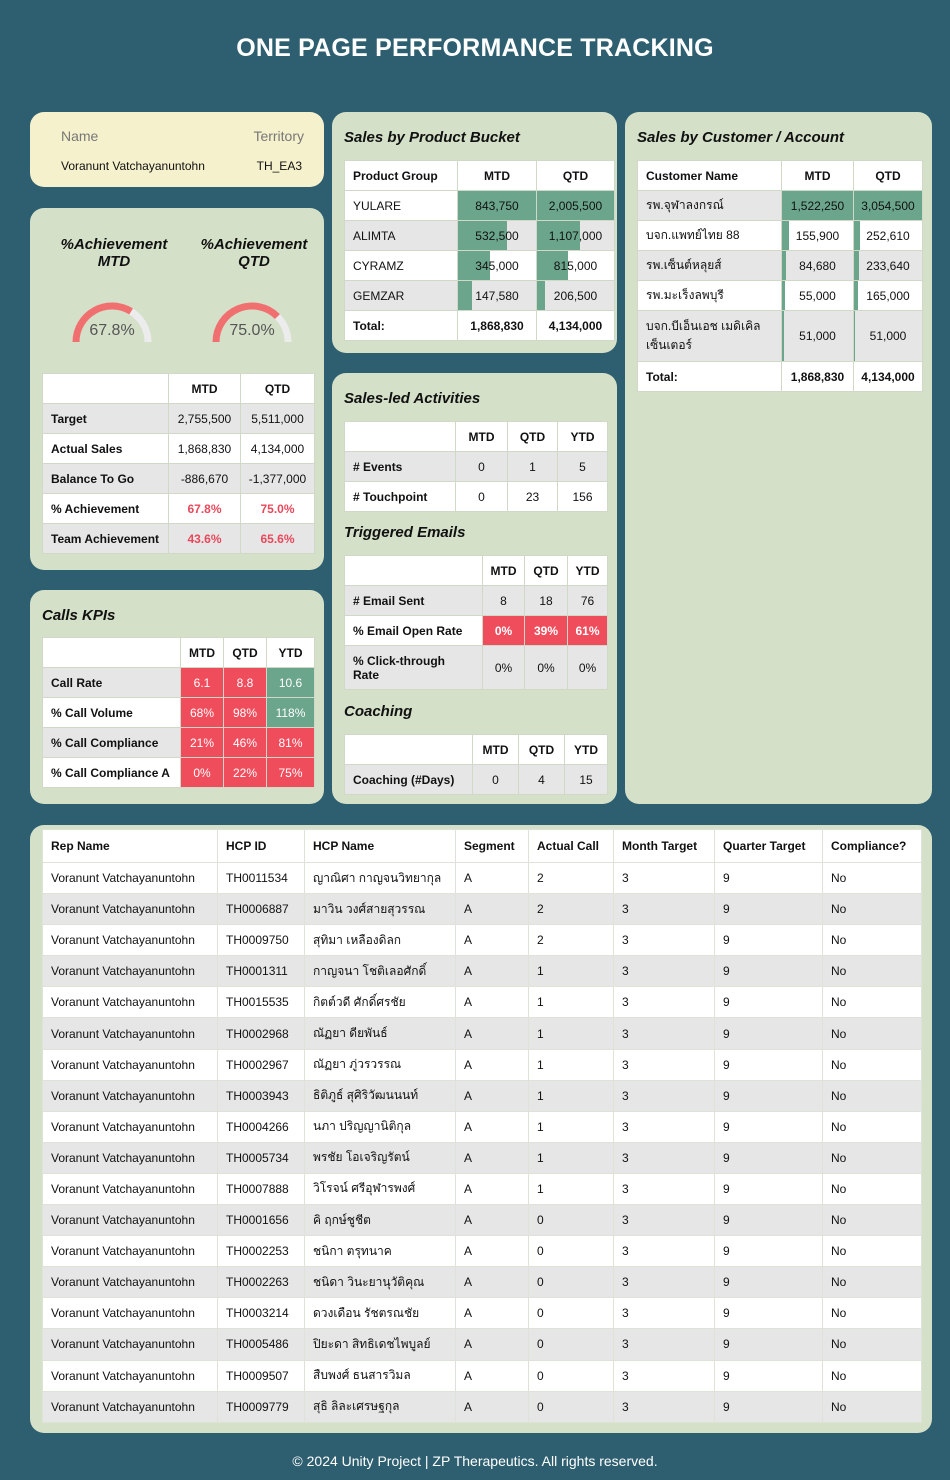 The image size is (950, 1480). I want to click on row-mtd: 6.1, so click(202, 682).